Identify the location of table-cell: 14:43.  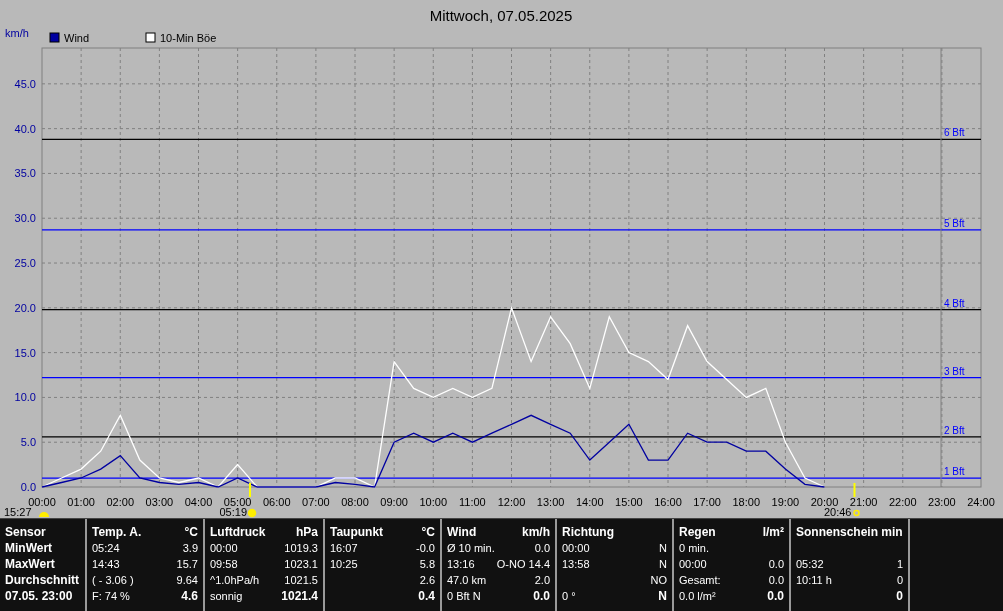
(106, 564).